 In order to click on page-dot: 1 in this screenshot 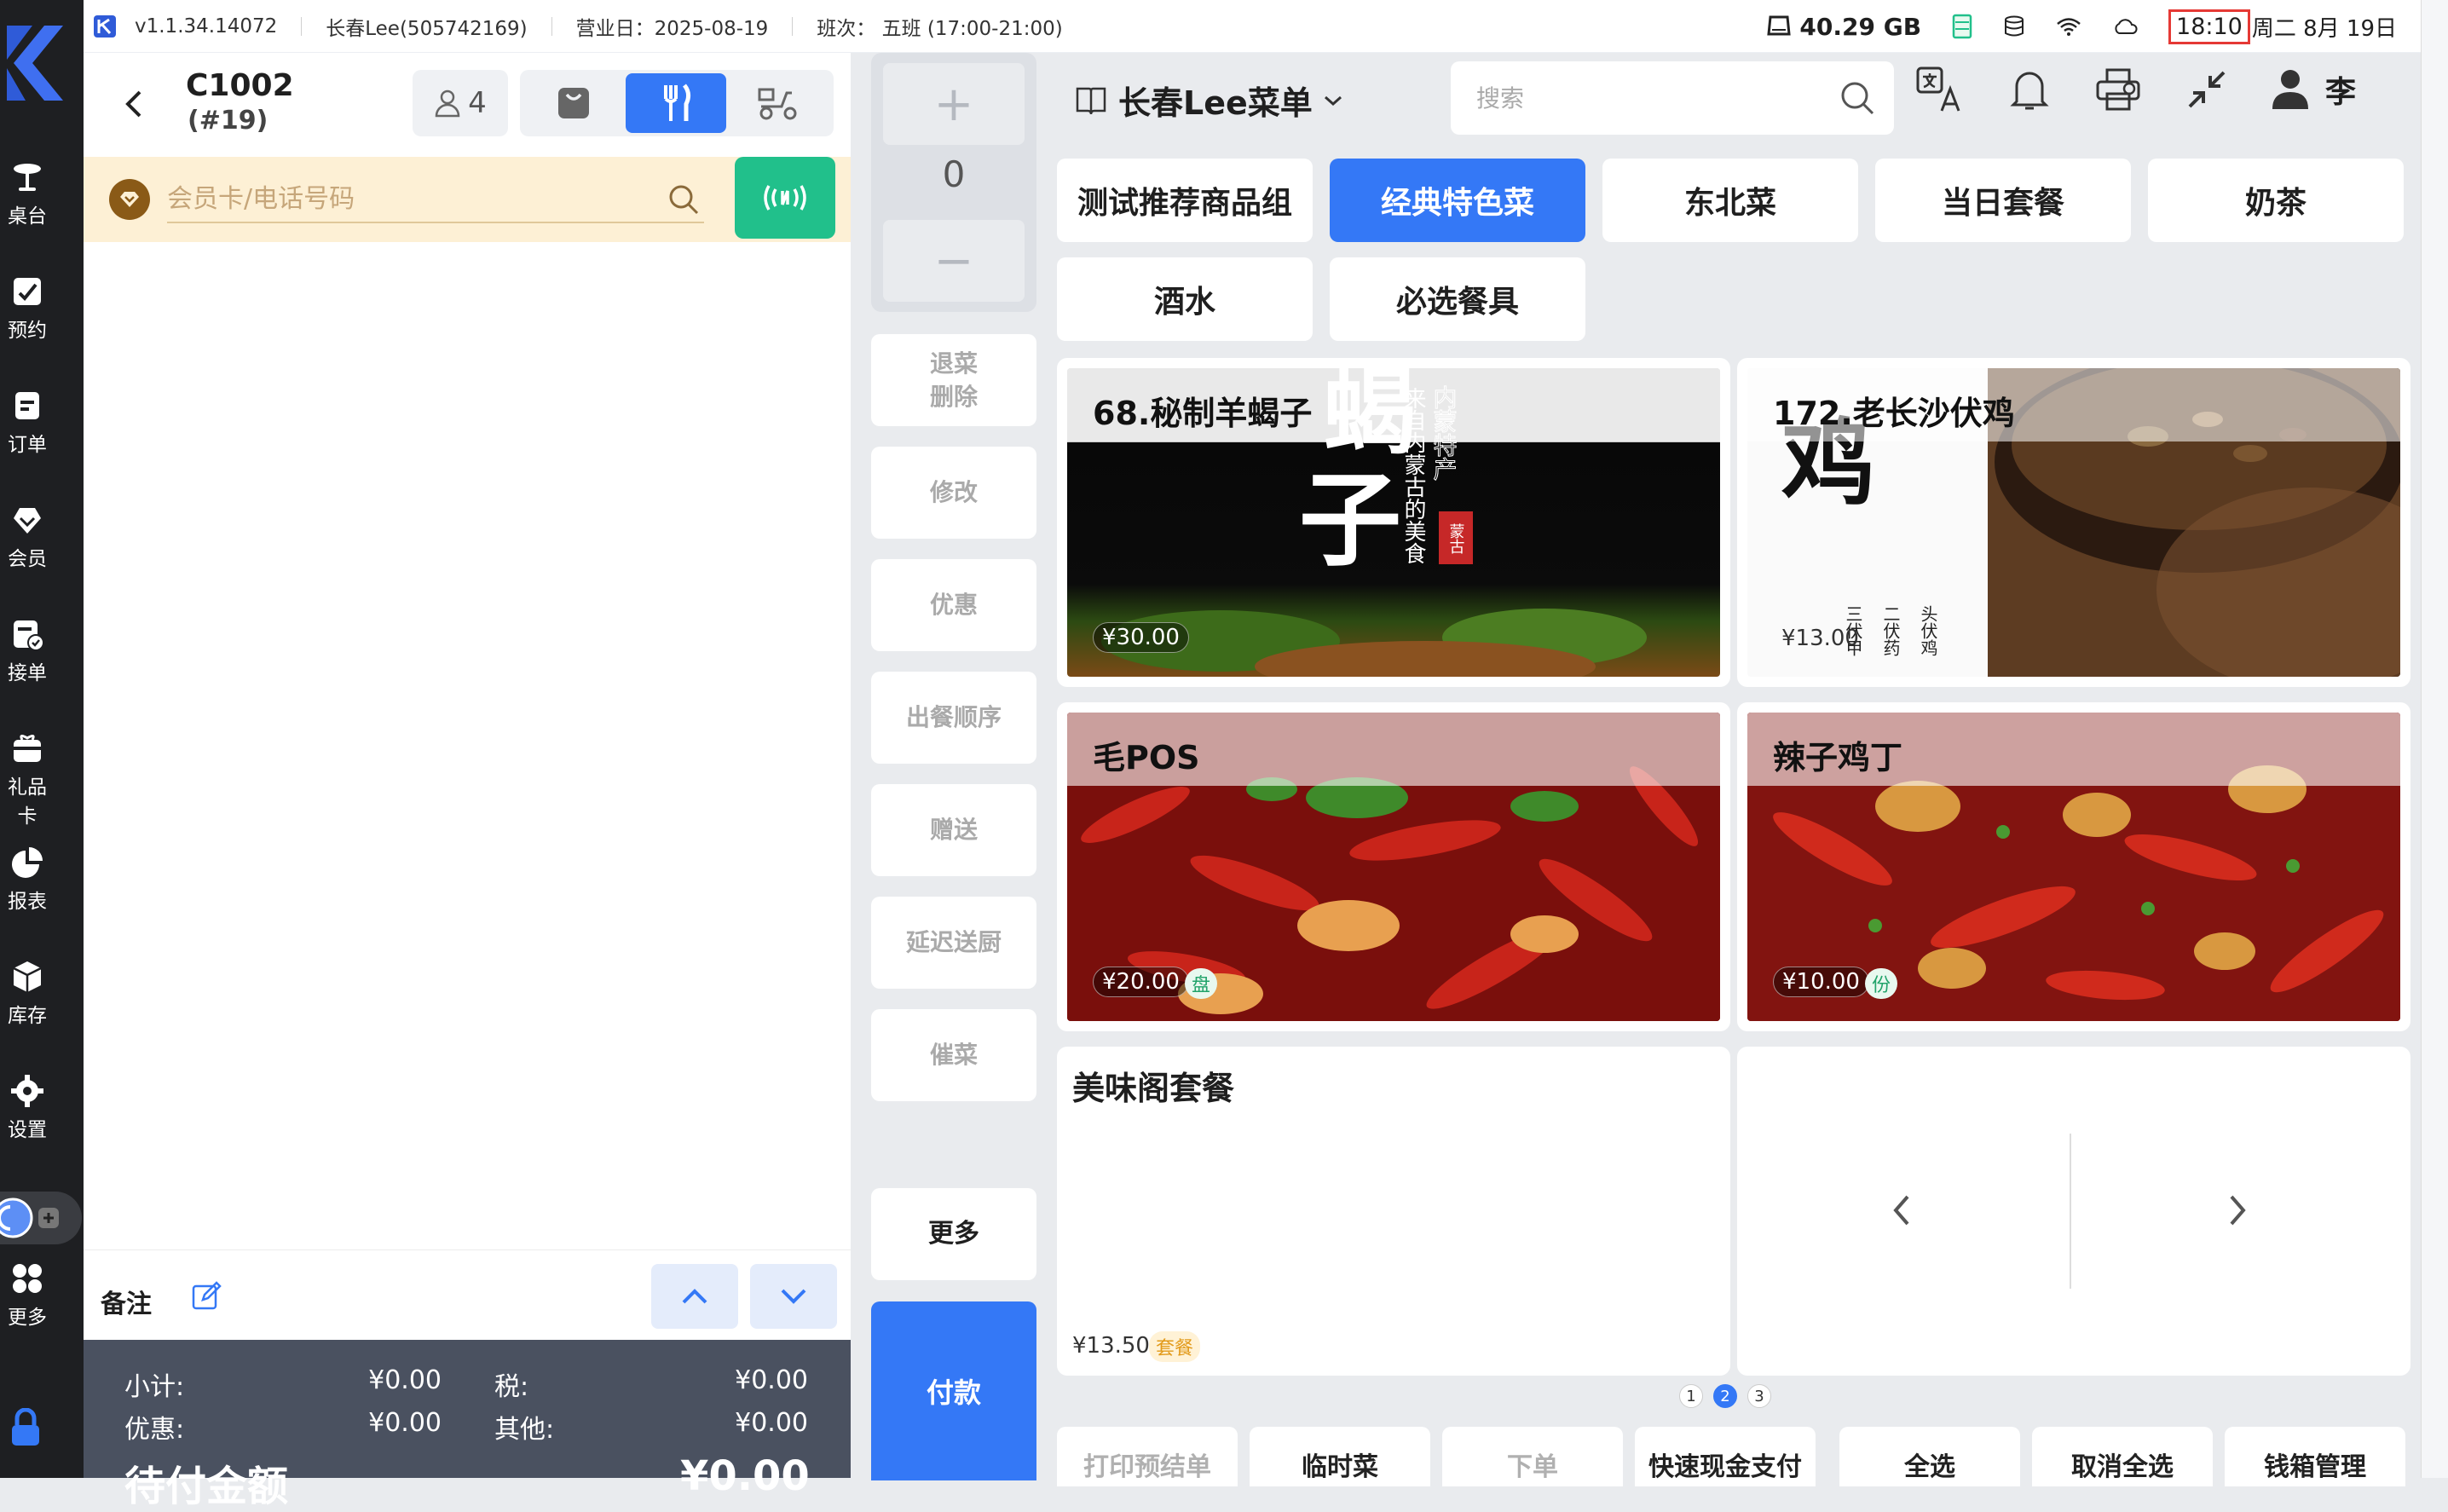, I will do `click(1691, 1396)`.